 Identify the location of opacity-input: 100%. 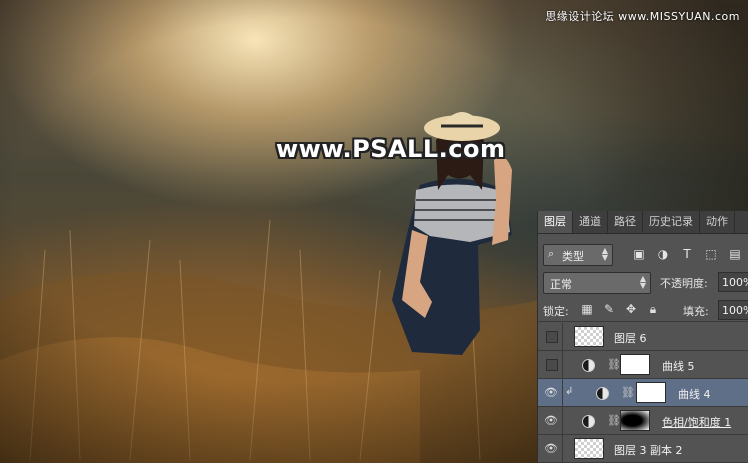
(733, 282).